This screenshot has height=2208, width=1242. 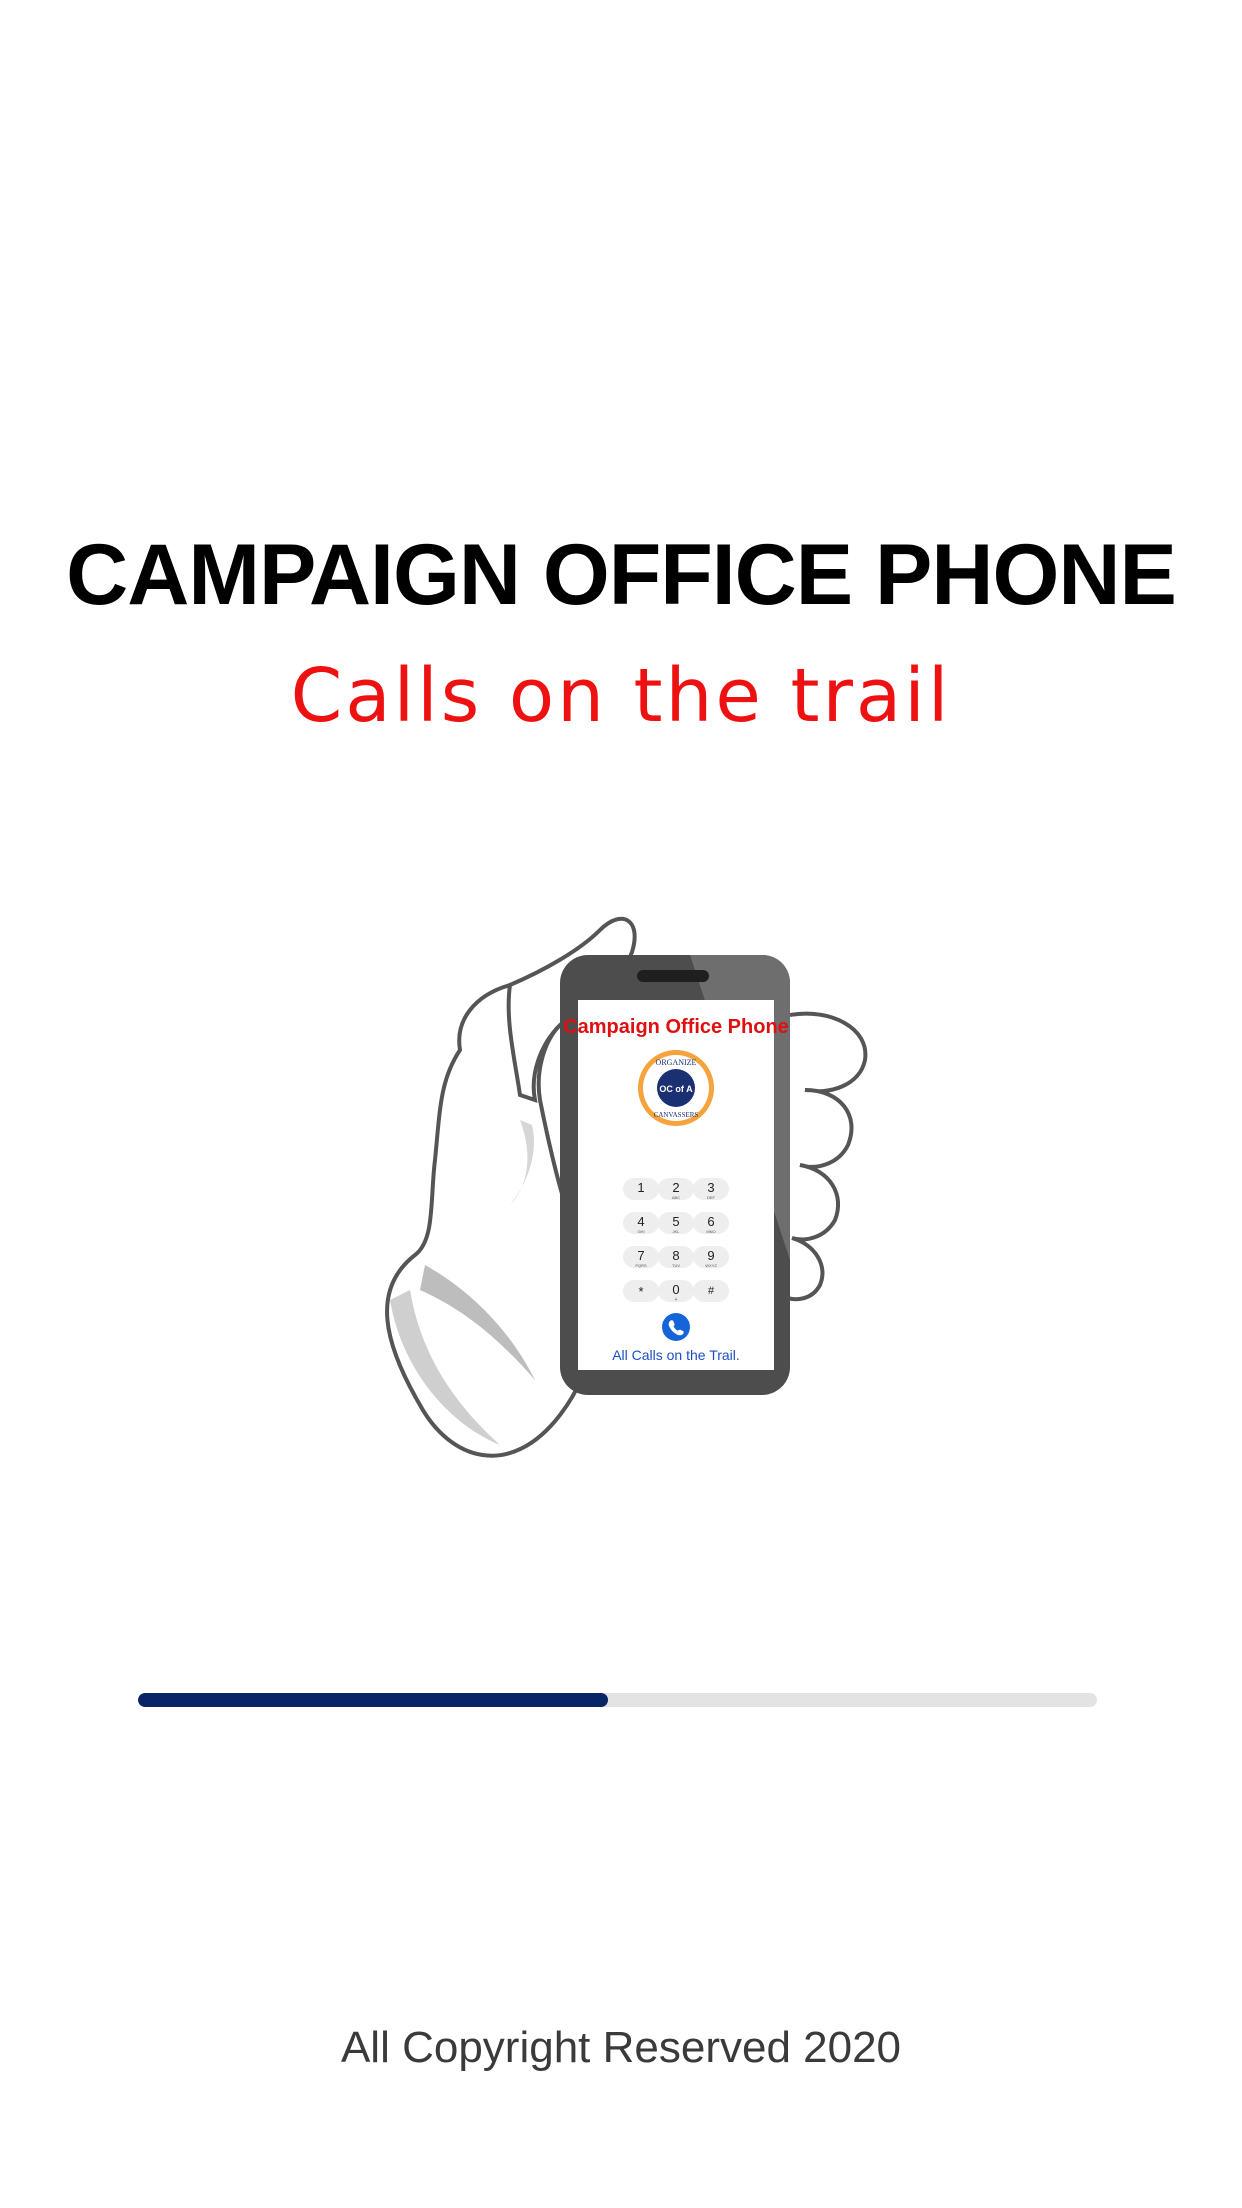 What do you see at coordinates (711, 1197) in the screenshot?
I see `svg-text: DEF` at bounding box center [711, 1197].